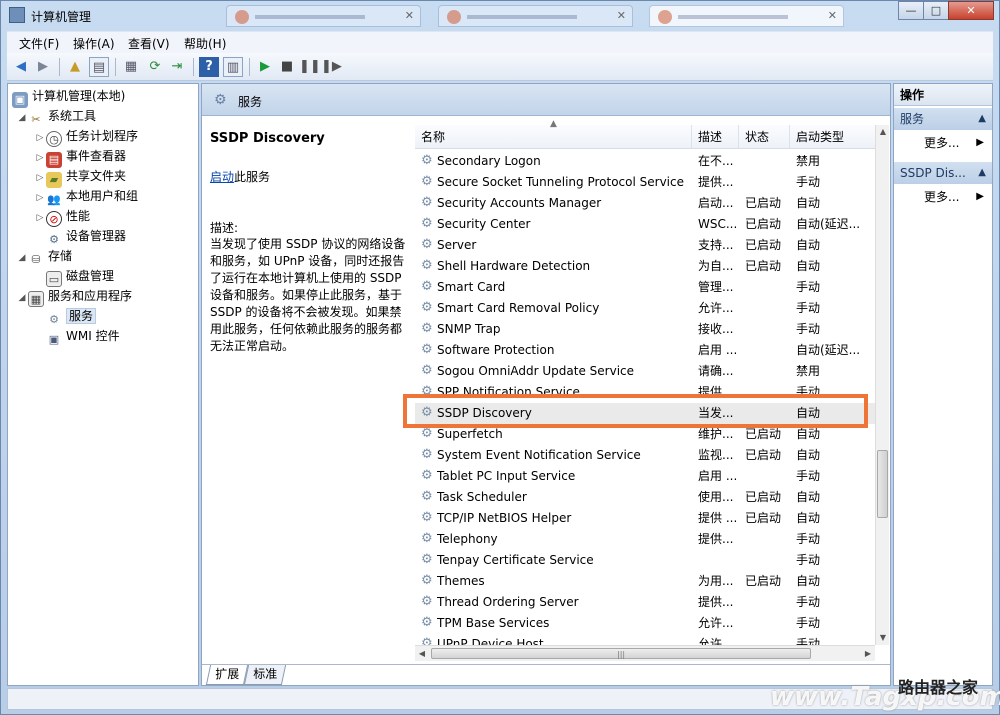 The width and height of the screenshot is (1000, 715). I want to click on service-row: ⚙ Smart Card Removal Policy 允许... 手动, so click(645, 308).